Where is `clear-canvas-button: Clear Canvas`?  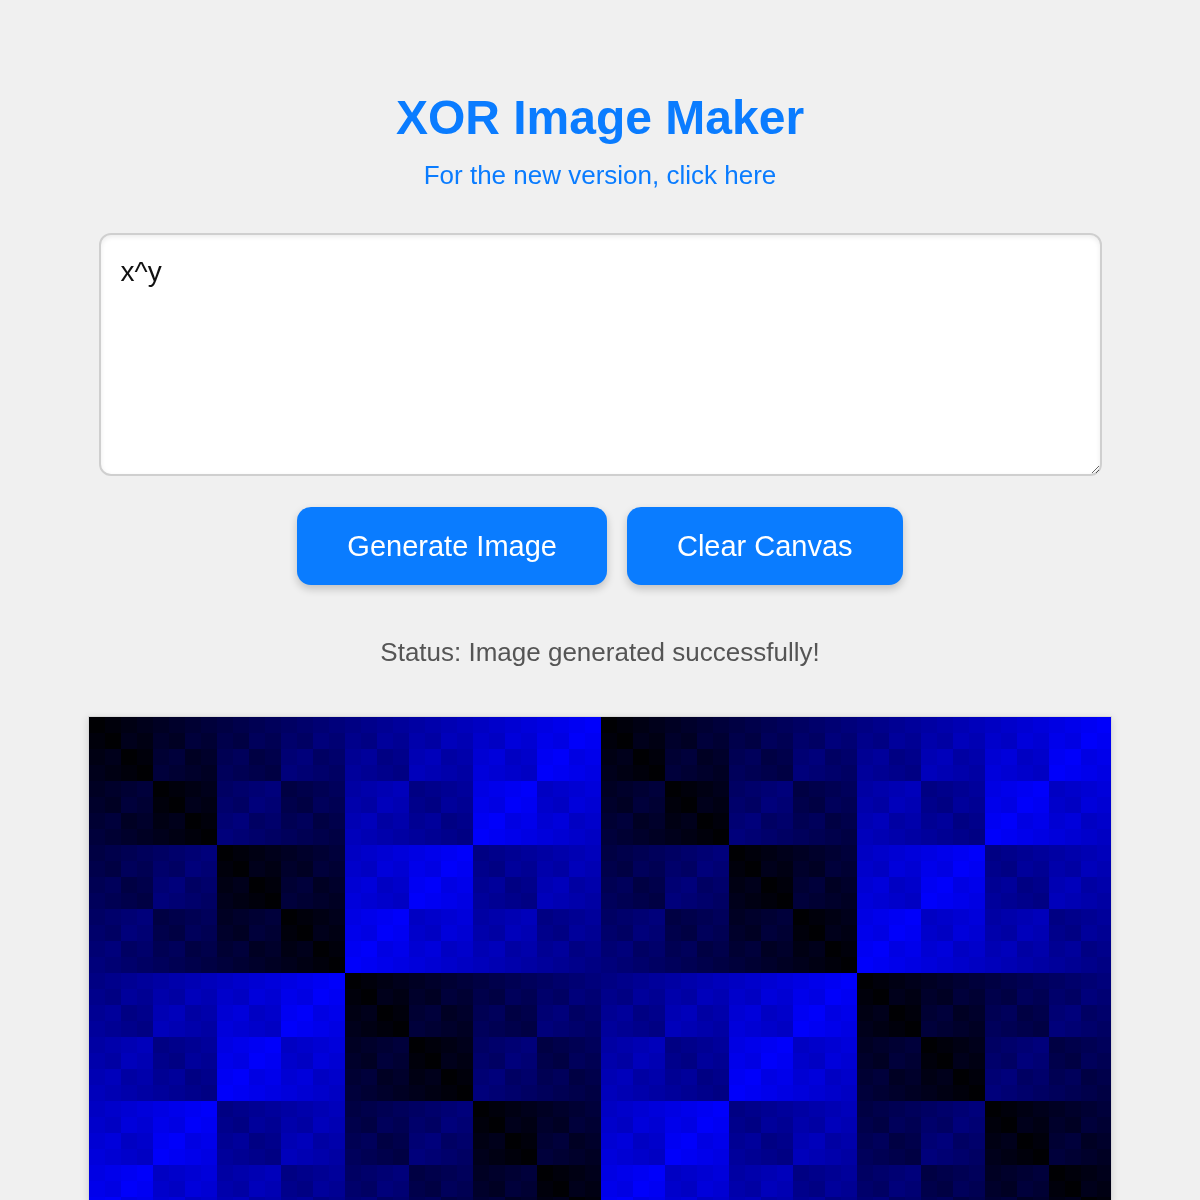
clear-canvas-button: Clear Canvas is located at coordinates (764, 546).